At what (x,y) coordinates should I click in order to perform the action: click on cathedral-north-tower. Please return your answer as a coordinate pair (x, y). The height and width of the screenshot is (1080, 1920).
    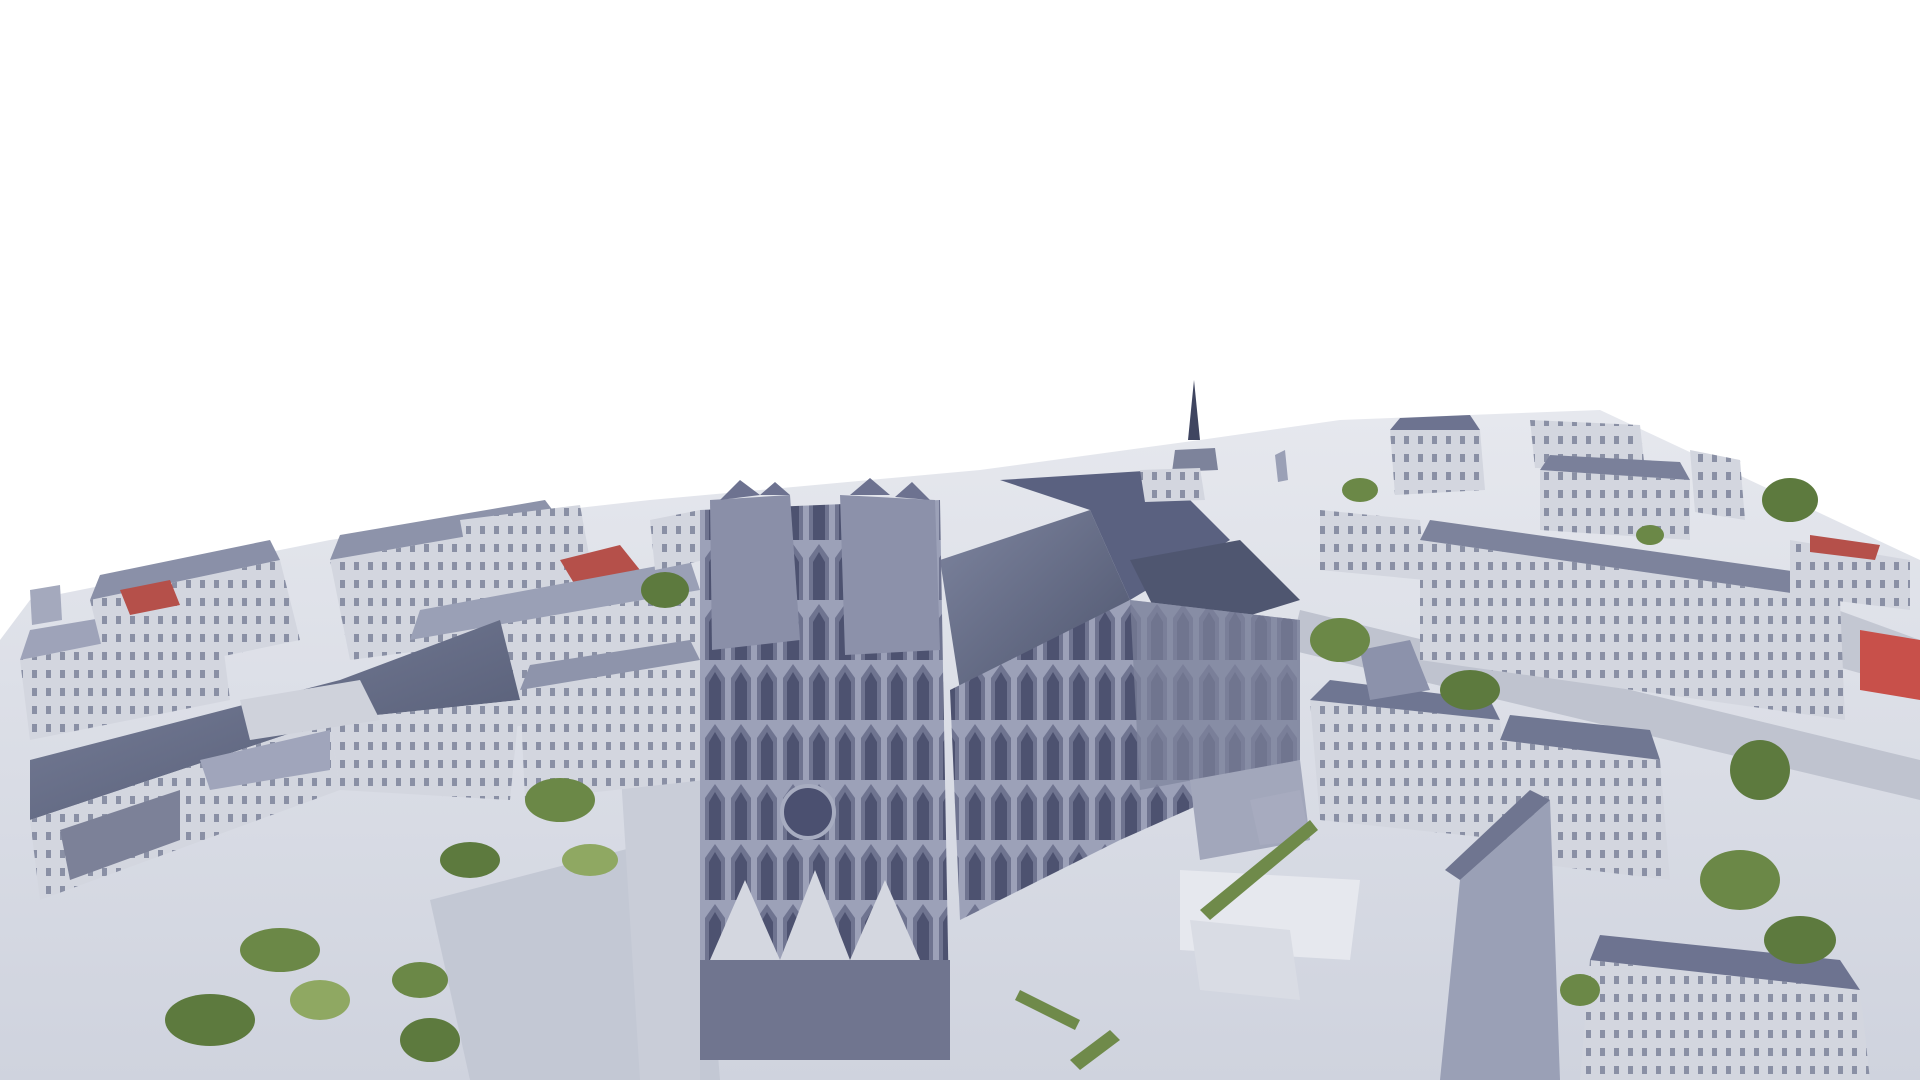
    Looking at the image, I should click on (755, 572).